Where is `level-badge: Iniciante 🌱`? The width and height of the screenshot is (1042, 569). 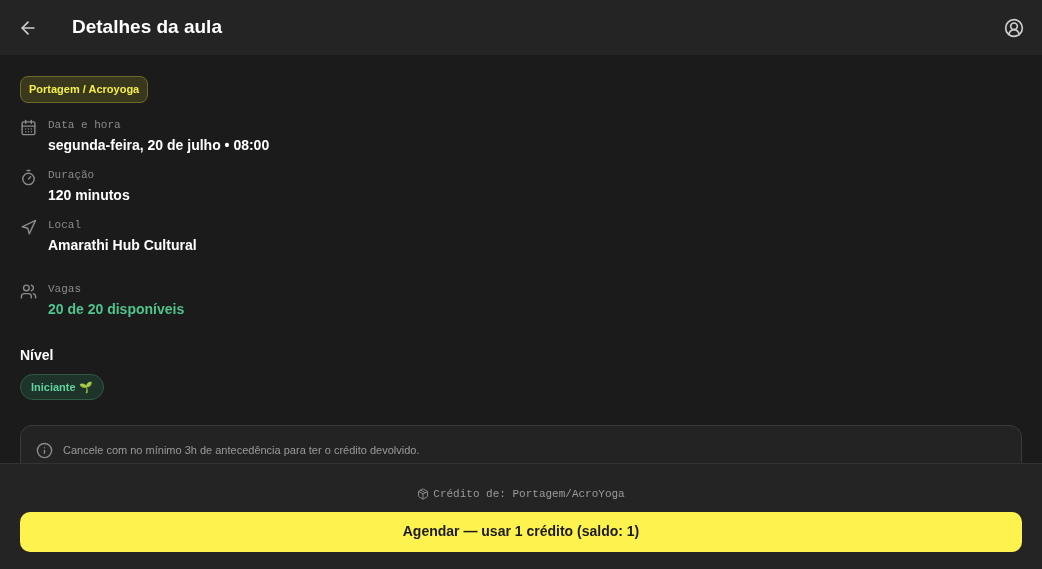
level-badge: Iniciante 🌱 is located at coordinates (62, 386).